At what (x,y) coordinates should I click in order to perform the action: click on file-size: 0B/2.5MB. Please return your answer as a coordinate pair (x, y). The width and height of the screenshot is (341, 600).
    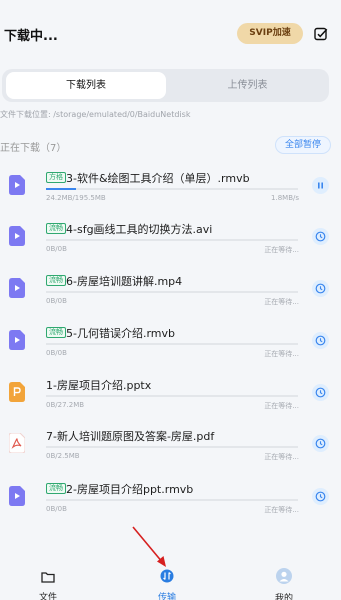
    Looking at the image, I should click on (63, 456).